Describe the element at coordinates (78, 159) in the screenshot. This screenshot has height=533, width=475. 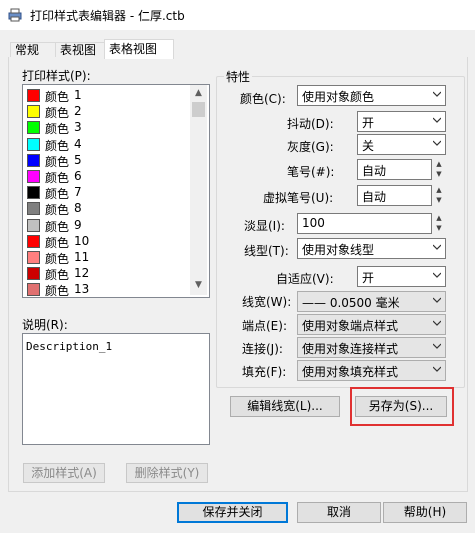
I see `list-item-number: 5` at that location.